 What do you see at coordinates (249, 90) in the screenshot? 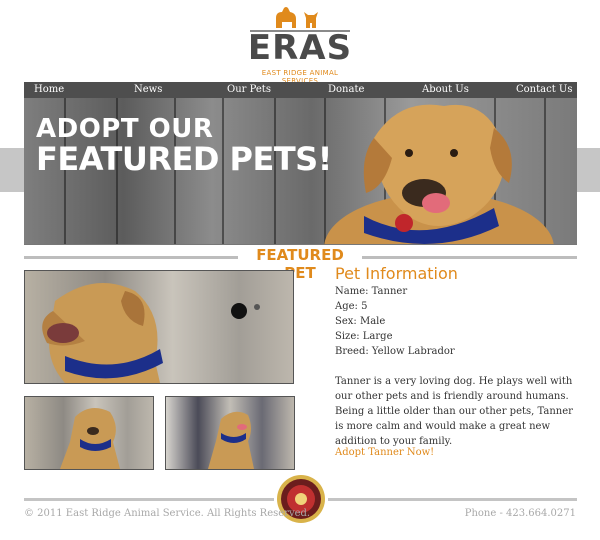
I see `nav-our-pets: Our Pets` at bounding box center [249, 90].